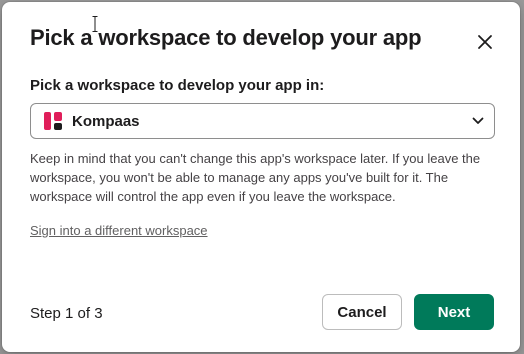 The image size is (524, 354). What do you see at coordinates (177, 85) in the screenshot?
I see `workspace-field-label: Pick a workspace to develop your app in:` at bounding box center [177, 85].